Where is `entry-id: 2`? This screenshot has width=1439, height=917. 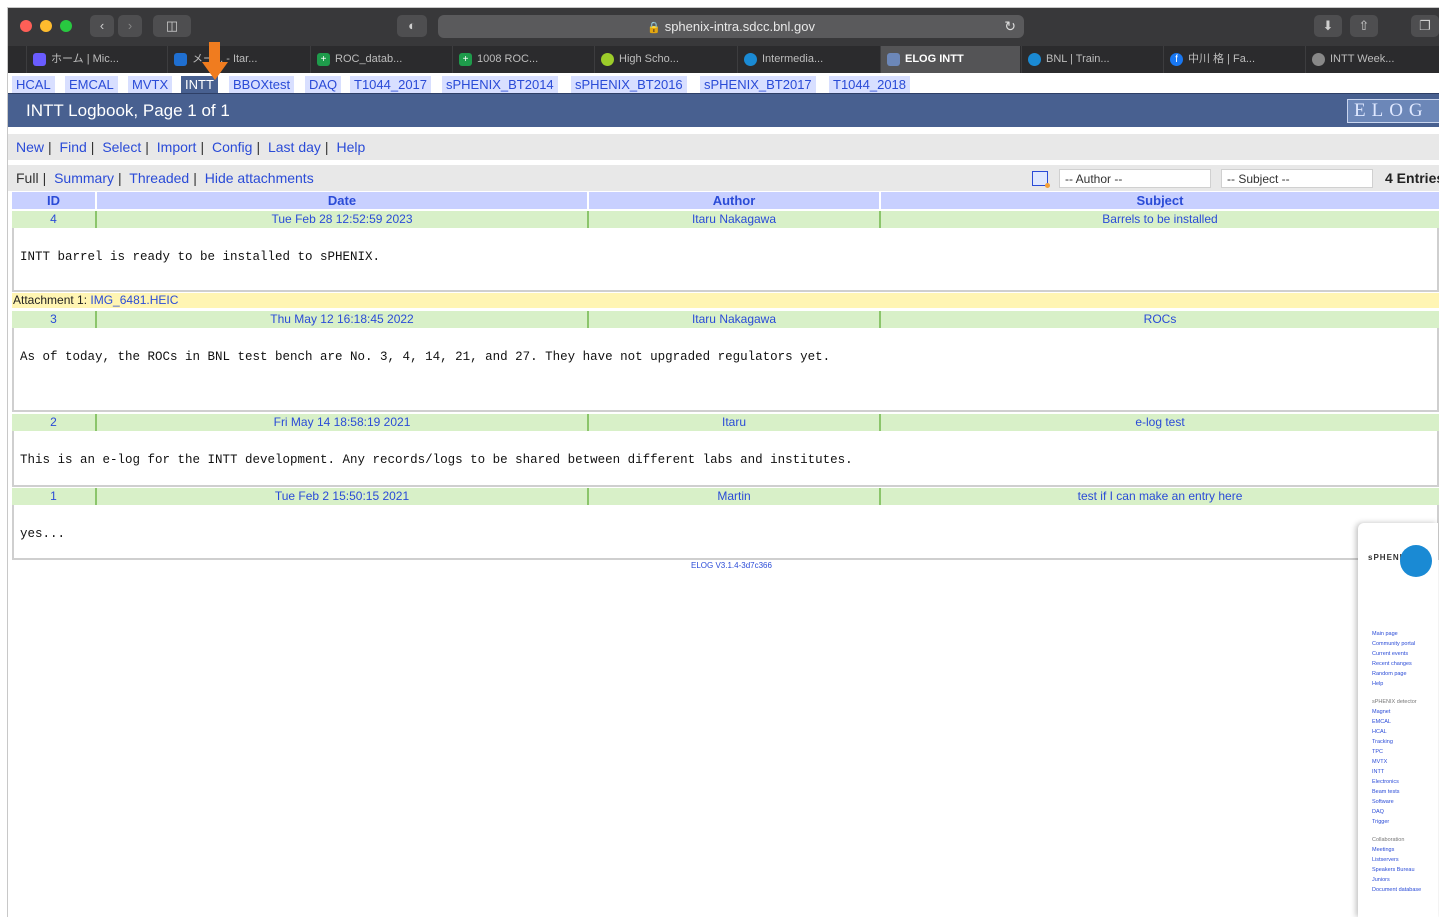 entry-id: 2 is located at coordinates (53, 422).